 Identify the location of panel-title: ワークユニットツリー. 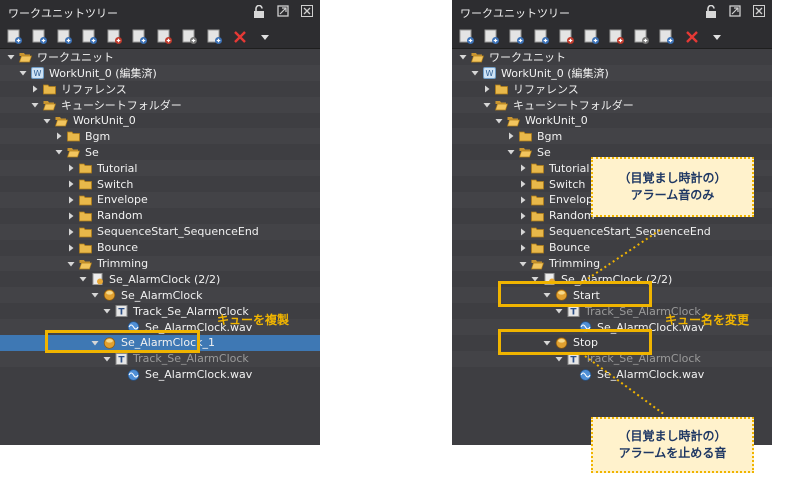
(63, 13).